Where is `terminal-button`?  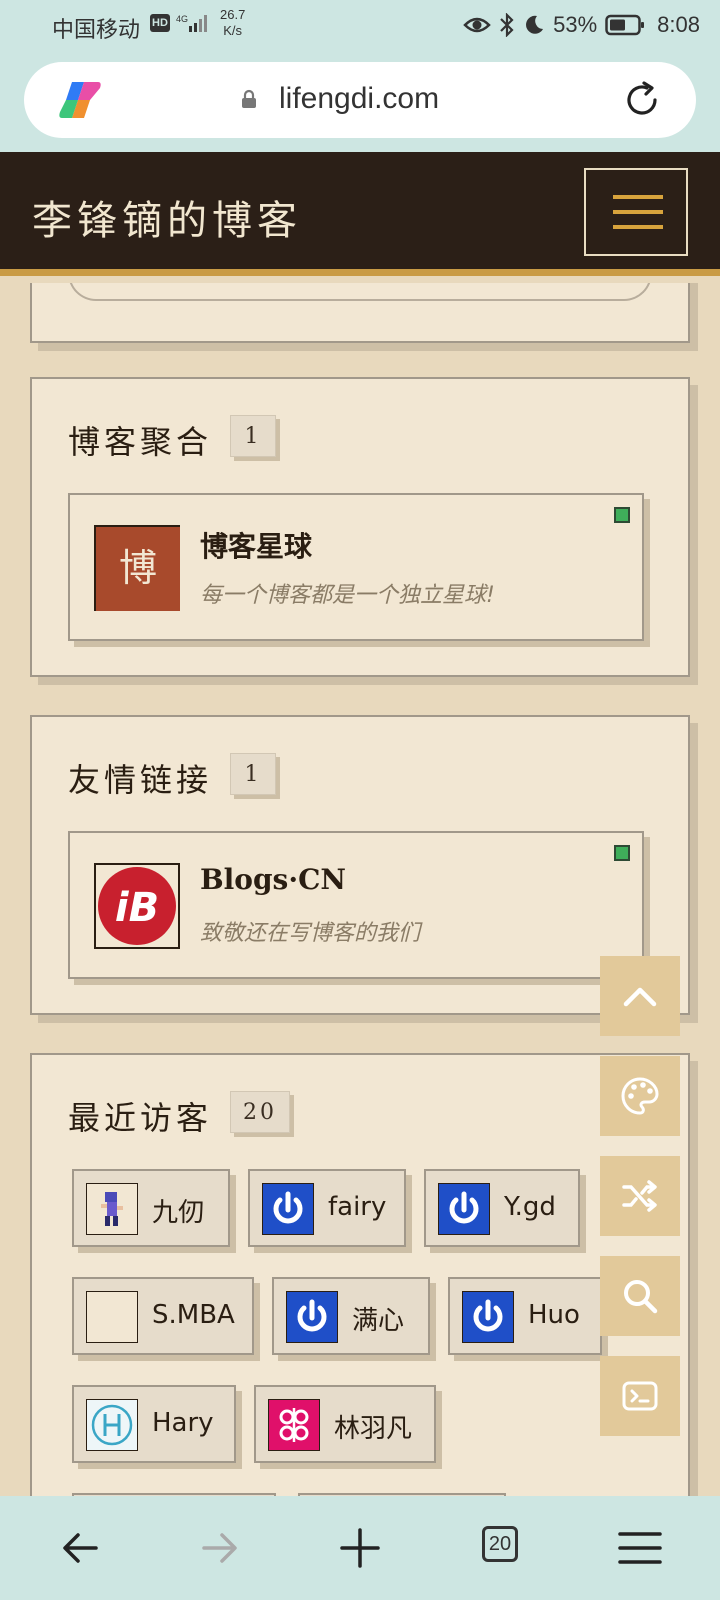 terminal-button is located at coordinates (640, 1396).